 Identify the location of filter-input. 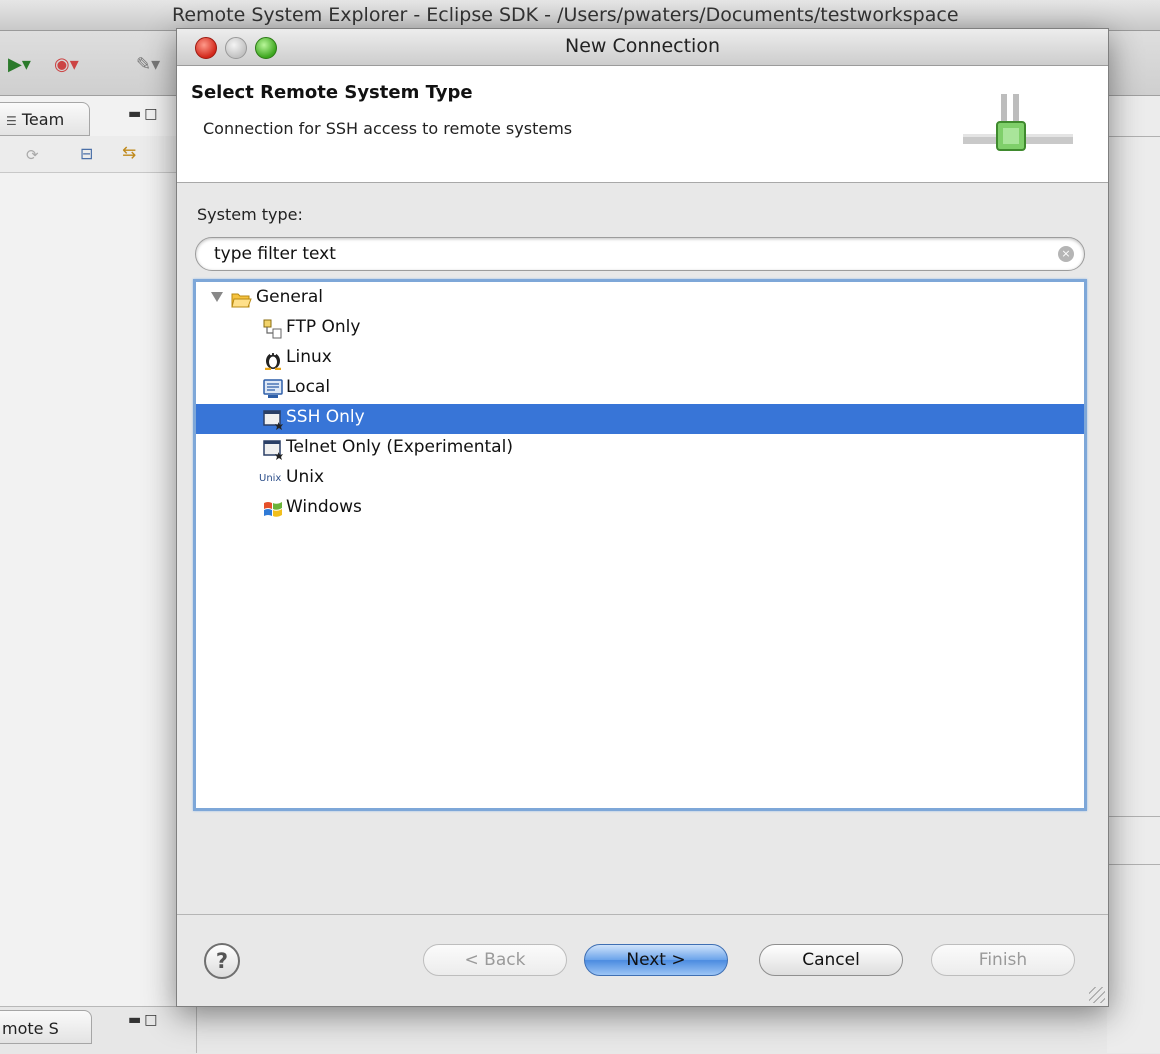
(624, 254).